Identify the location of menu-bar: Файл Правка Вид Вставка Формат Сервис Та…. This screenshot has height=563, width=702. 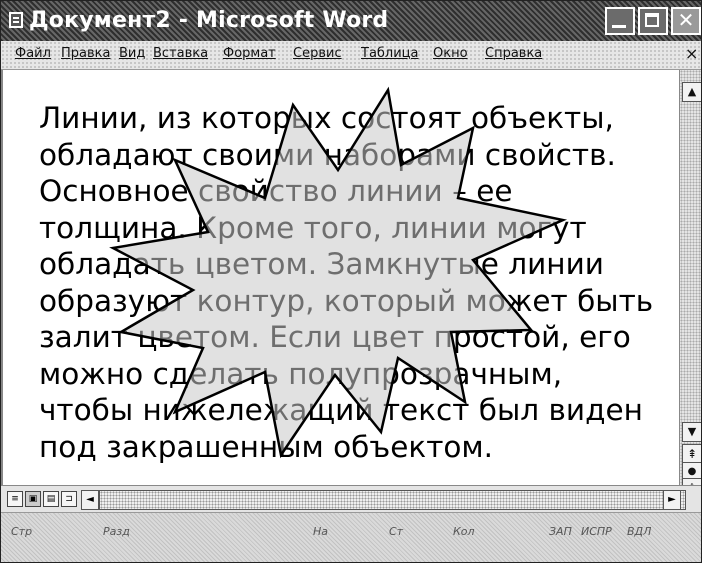
(351, 55).